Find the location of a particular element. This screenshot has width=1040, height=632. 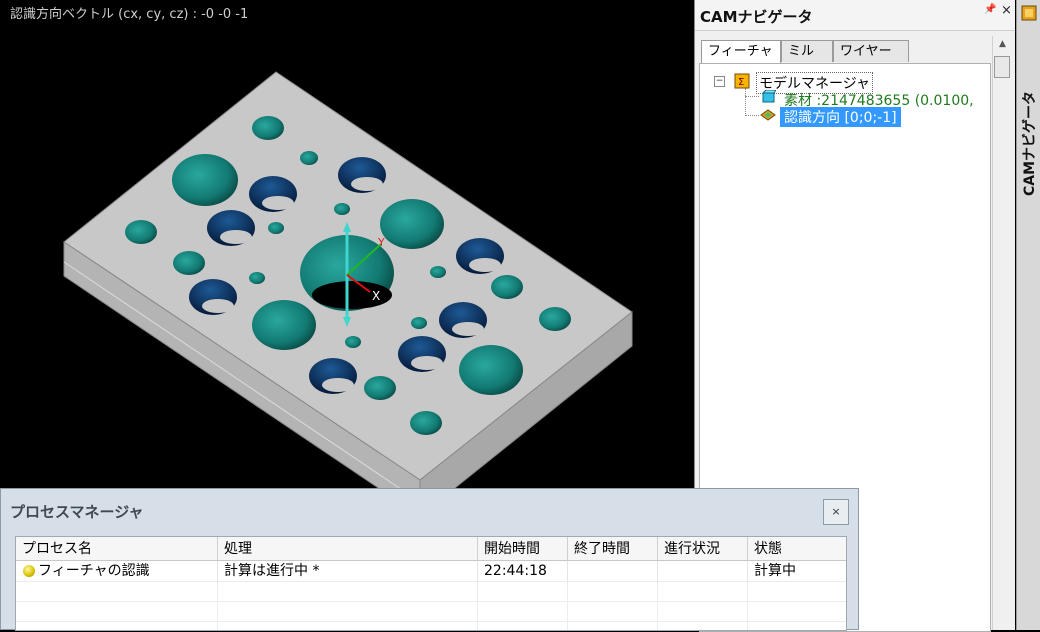

tab-mill: ミル is located at coordinates (807, 51).